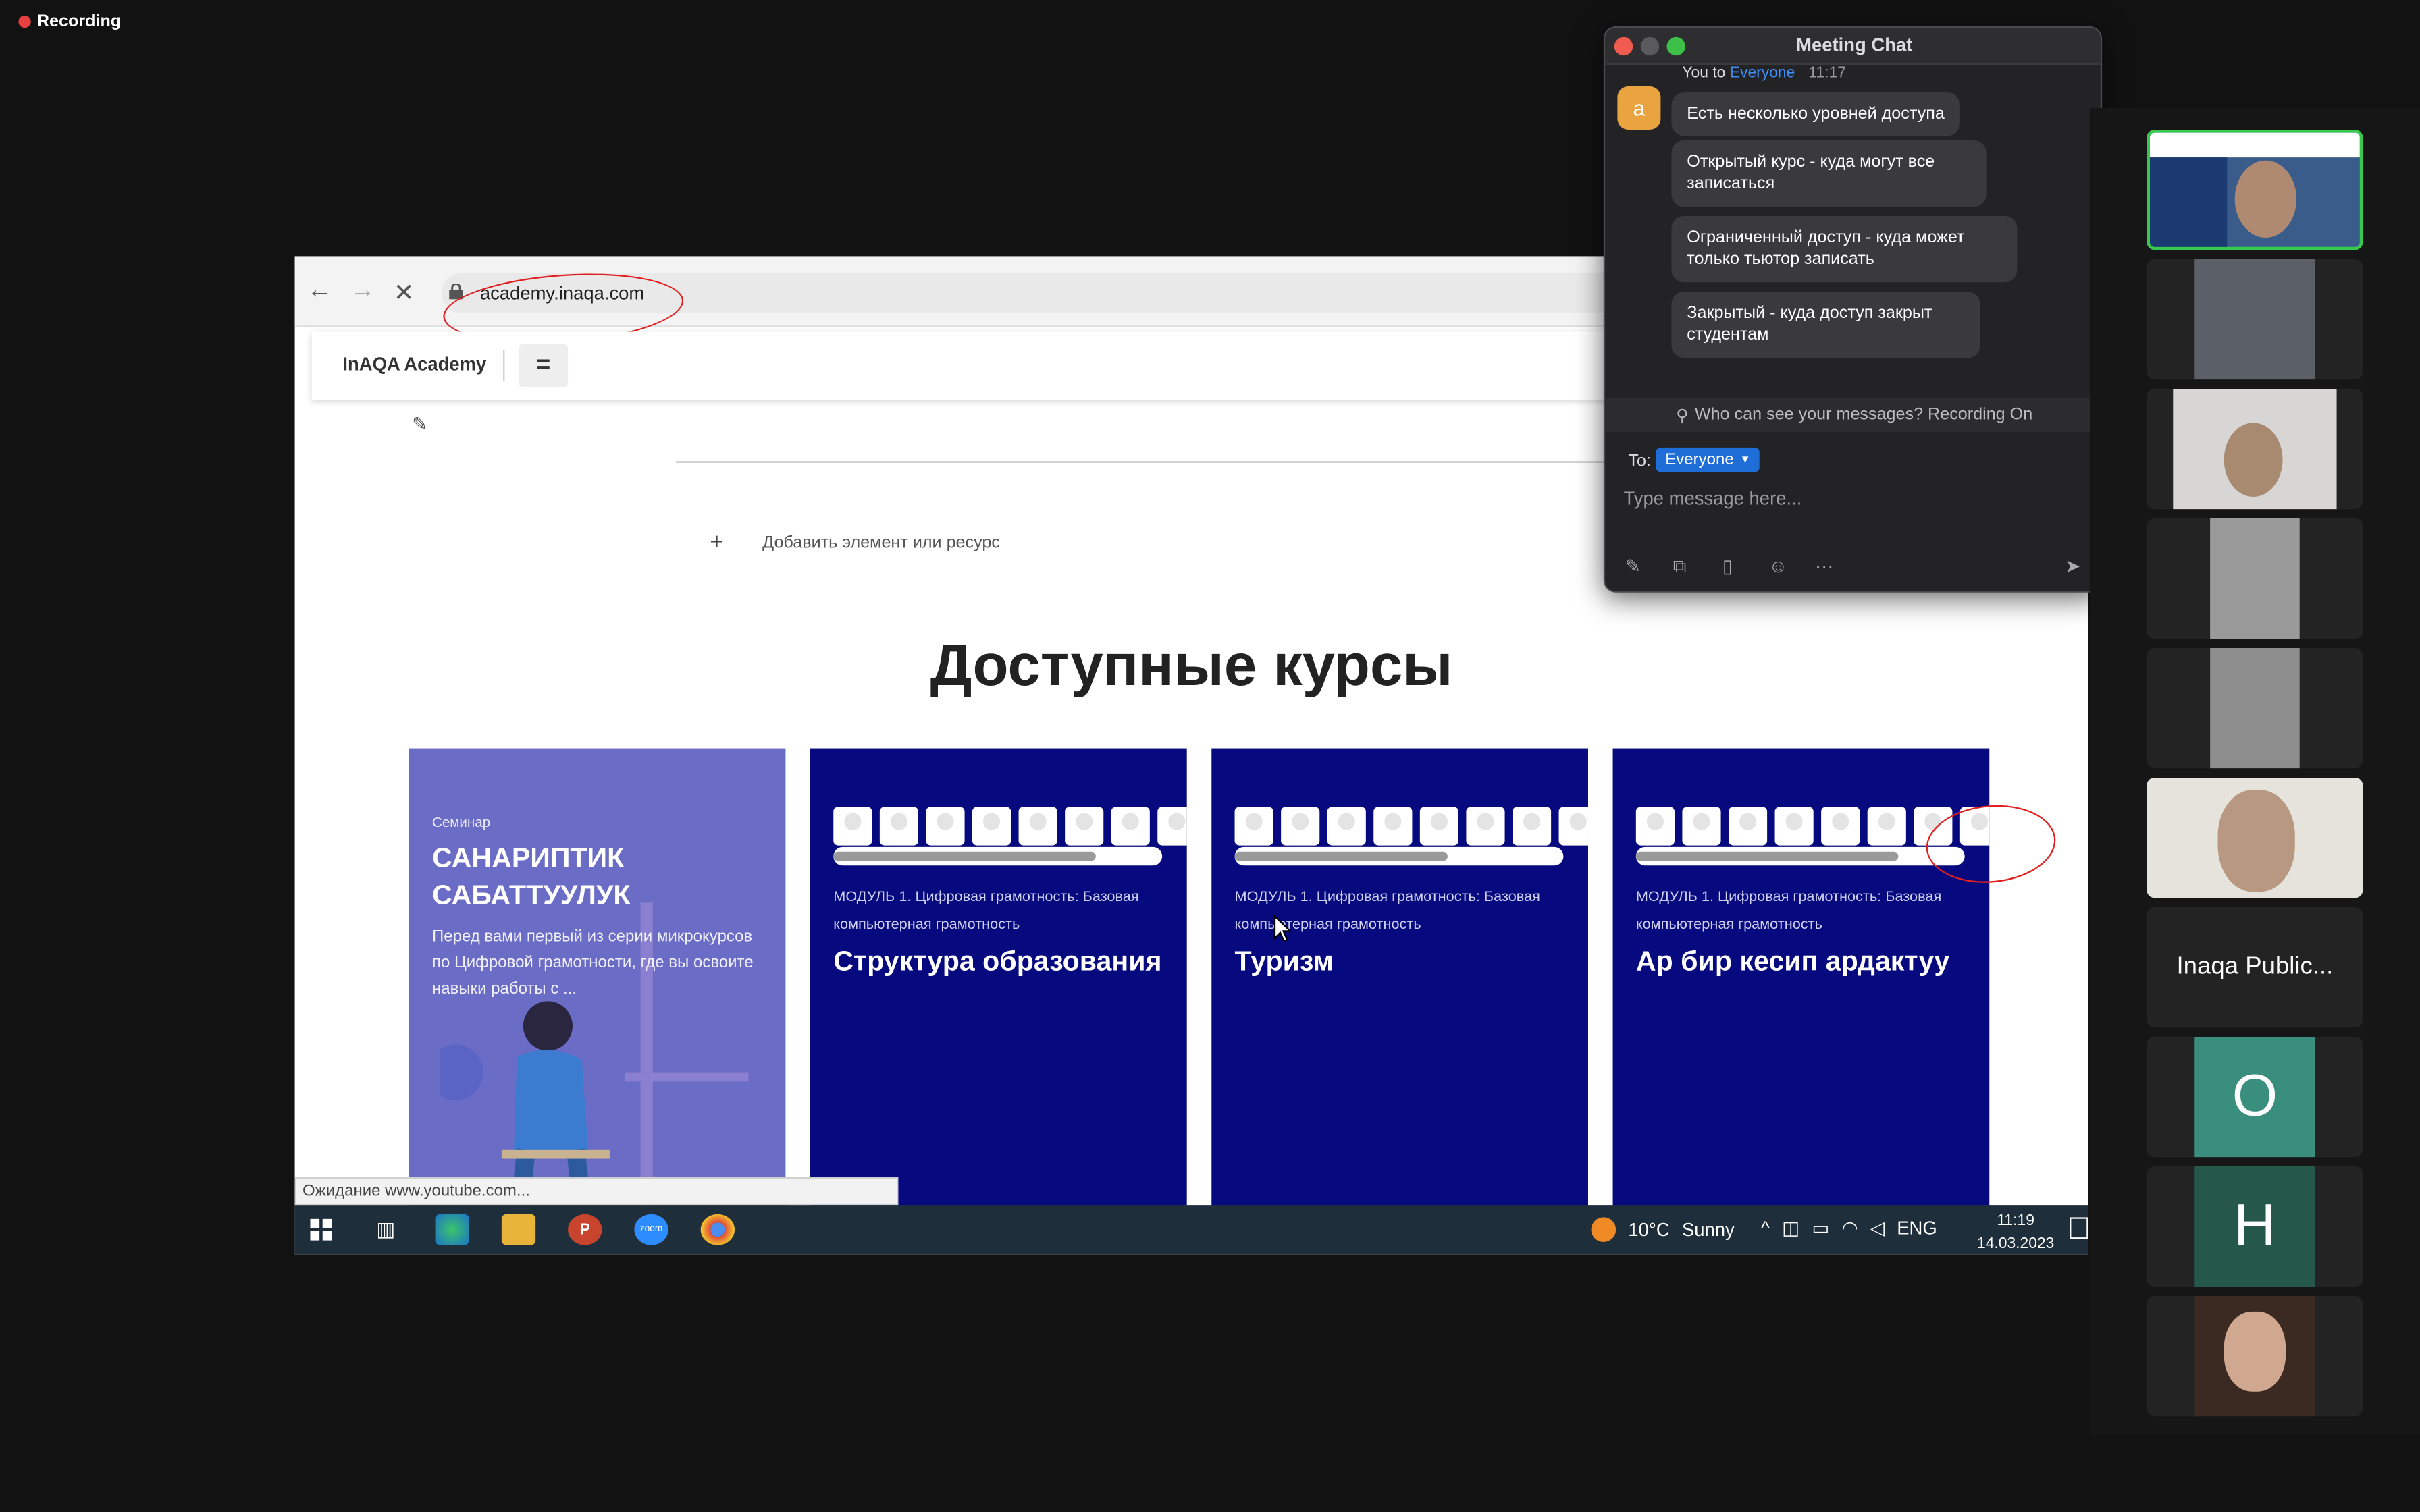 The height and width of the screenshot is (1512, 2420). Describe the element at coordinates (1745, 460) in the screenshot. I see `caret-down-icon: ▼` at that location.